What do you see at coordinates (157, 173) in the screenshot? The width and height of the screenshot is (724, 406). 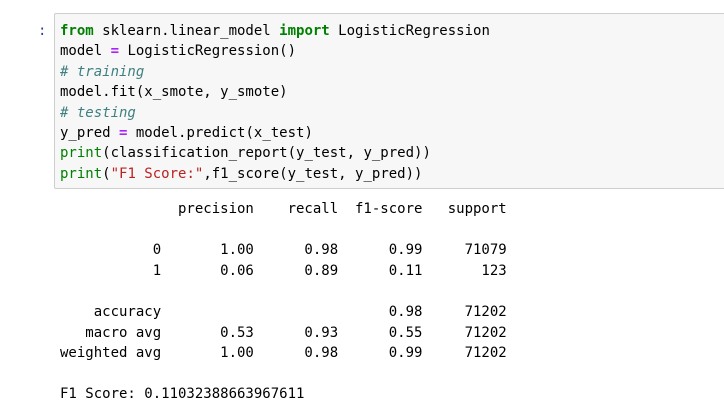 I see `string-token: "F1 Score:"` at bounding box center [157, 173].